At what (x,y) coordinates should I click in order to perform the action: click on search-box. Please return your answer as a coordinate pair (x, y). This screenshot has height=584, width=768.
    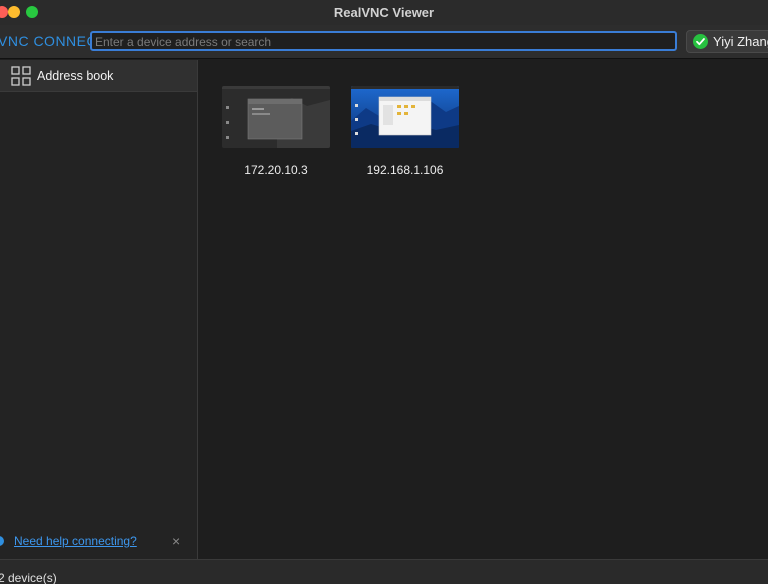
    Looking at the image, I should click on (383, 41).